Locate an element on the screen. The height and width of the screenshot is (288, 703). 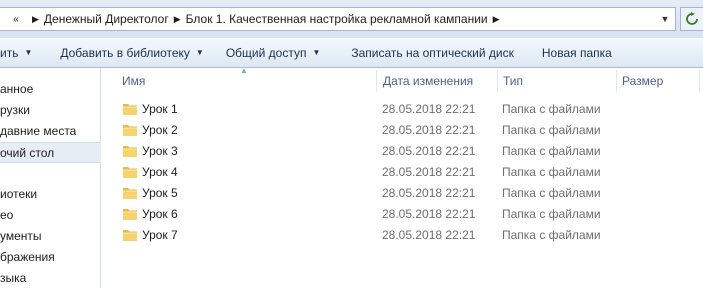
file-name: Урок 5 is located at coordinates (160, 193).